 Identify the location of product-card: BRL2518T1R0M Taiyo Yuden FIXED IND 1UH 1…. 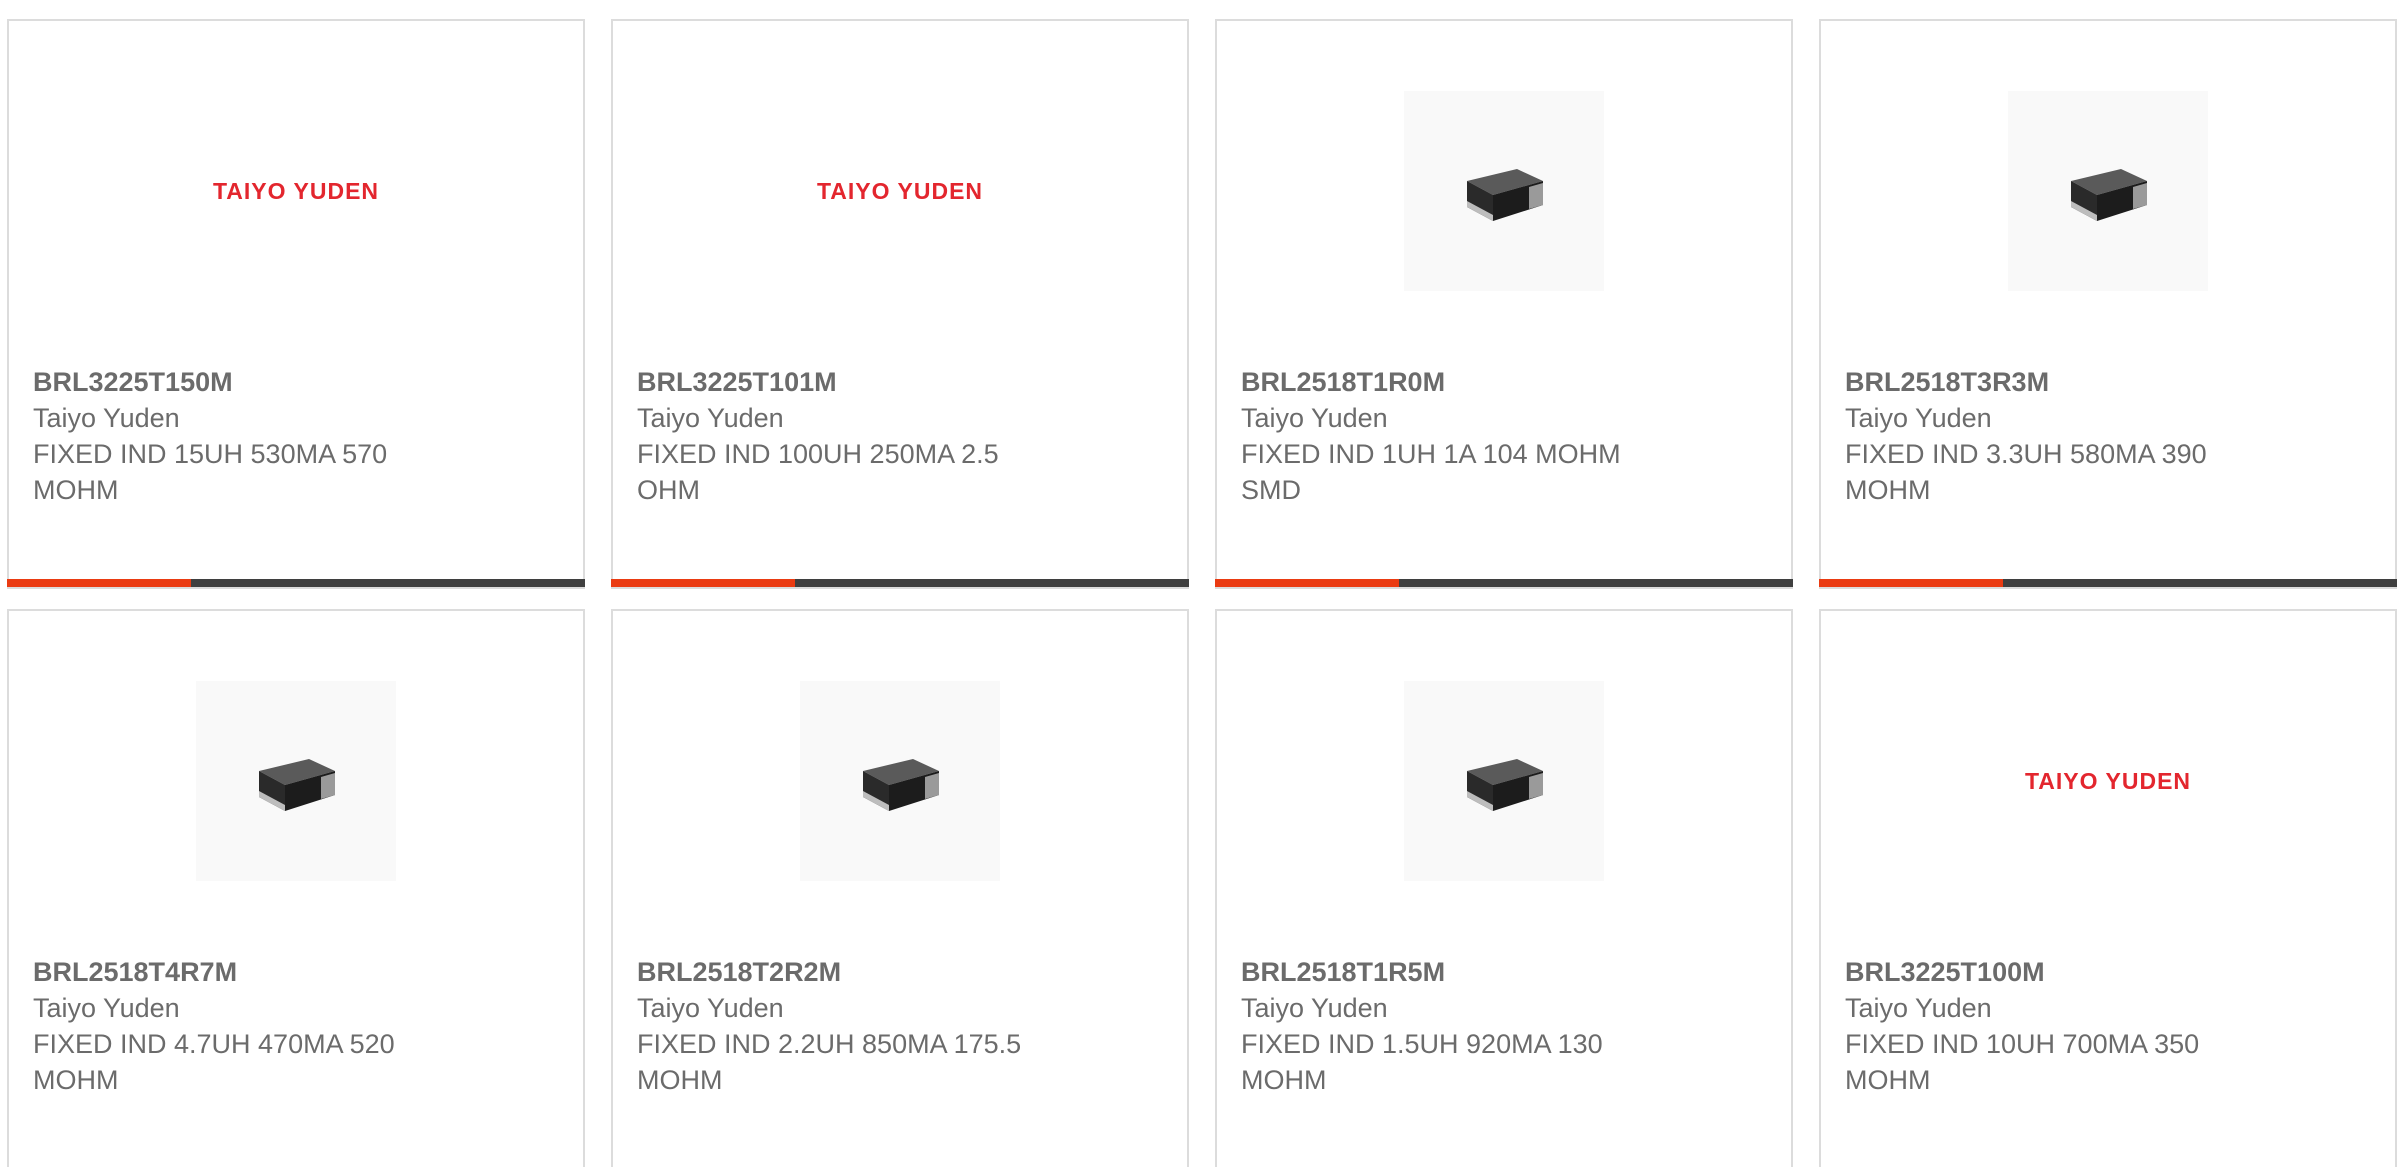
(1504, 304).